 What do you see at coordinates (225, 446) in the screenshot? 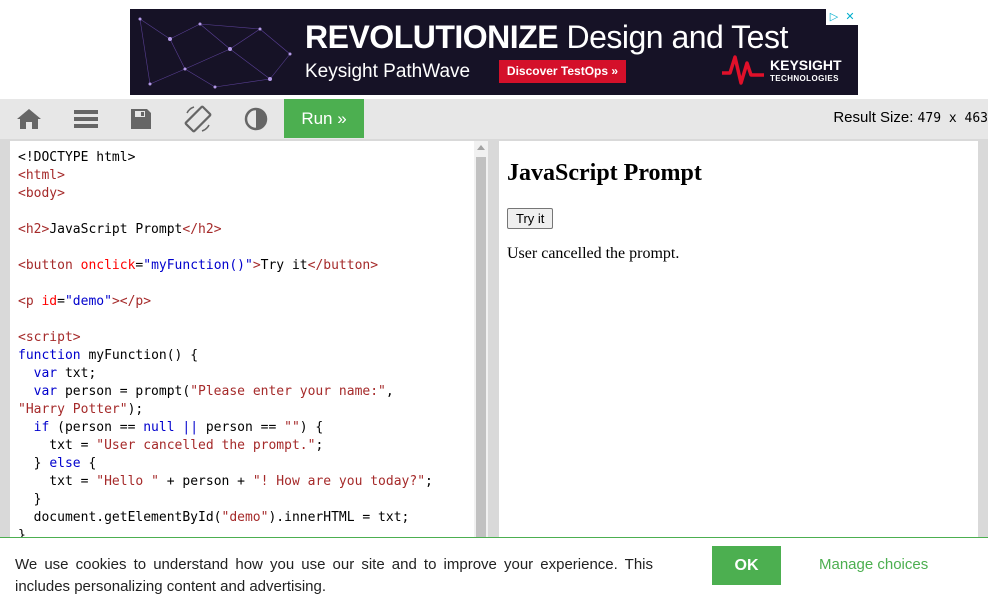
I see `code-line: txt = "User cancelled the prompt.";` at bounding box center [225, 446].